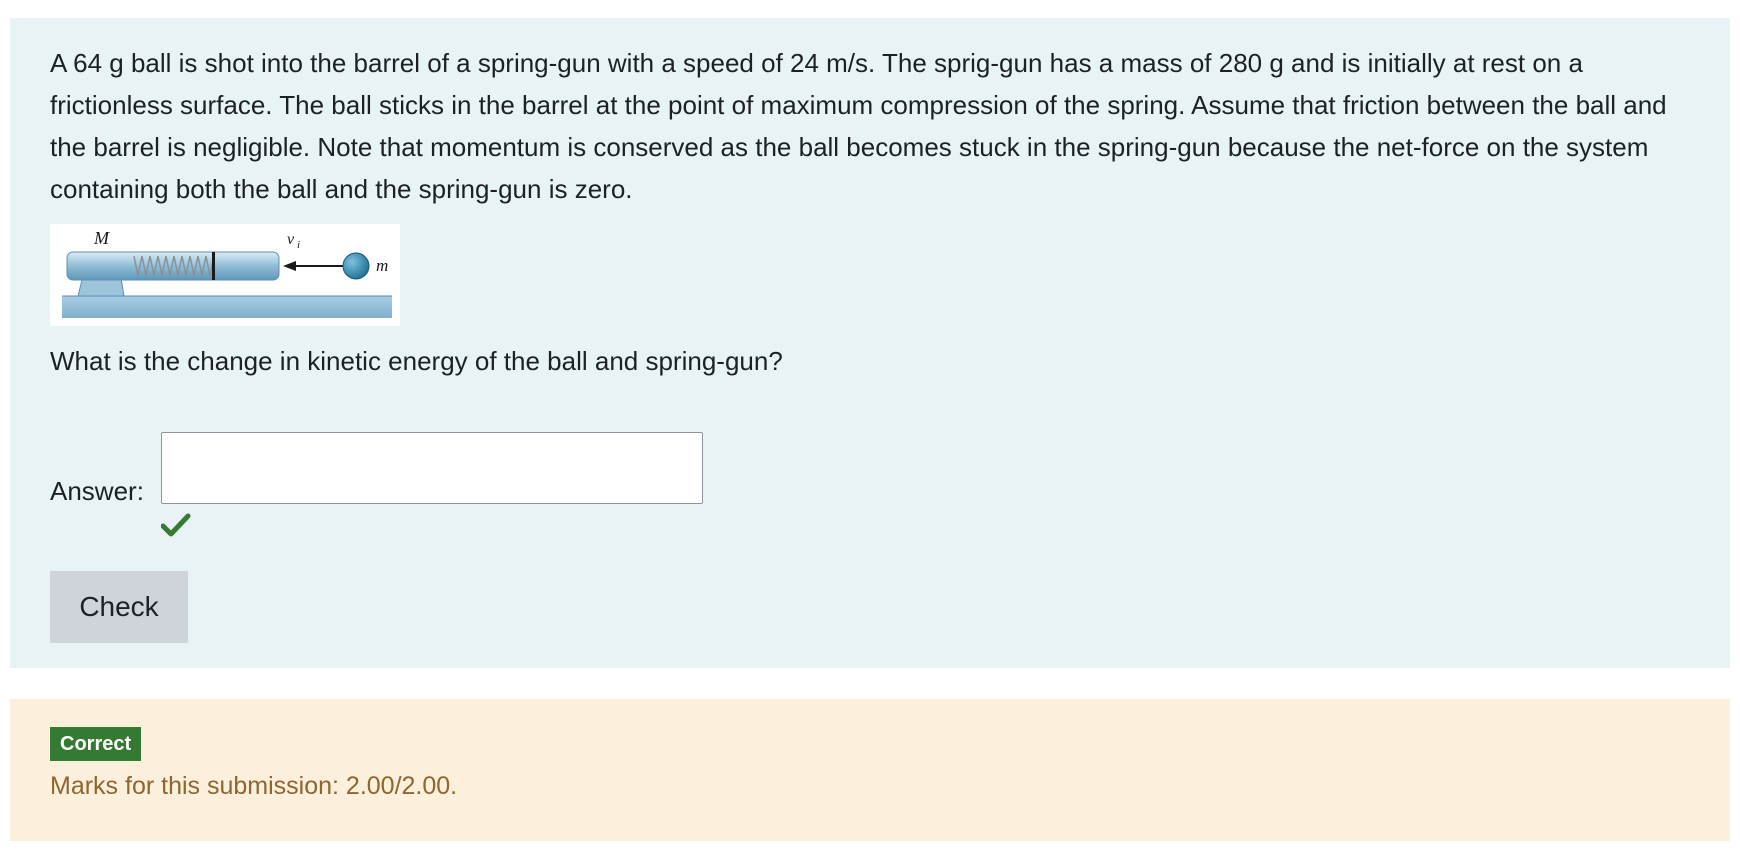 The width and height of the screenshot is (1740, 854). What do you see at coordinates (97, 491) in the screenshot?
I see `answer-label: Answer:` at bounding box center [97, 491].